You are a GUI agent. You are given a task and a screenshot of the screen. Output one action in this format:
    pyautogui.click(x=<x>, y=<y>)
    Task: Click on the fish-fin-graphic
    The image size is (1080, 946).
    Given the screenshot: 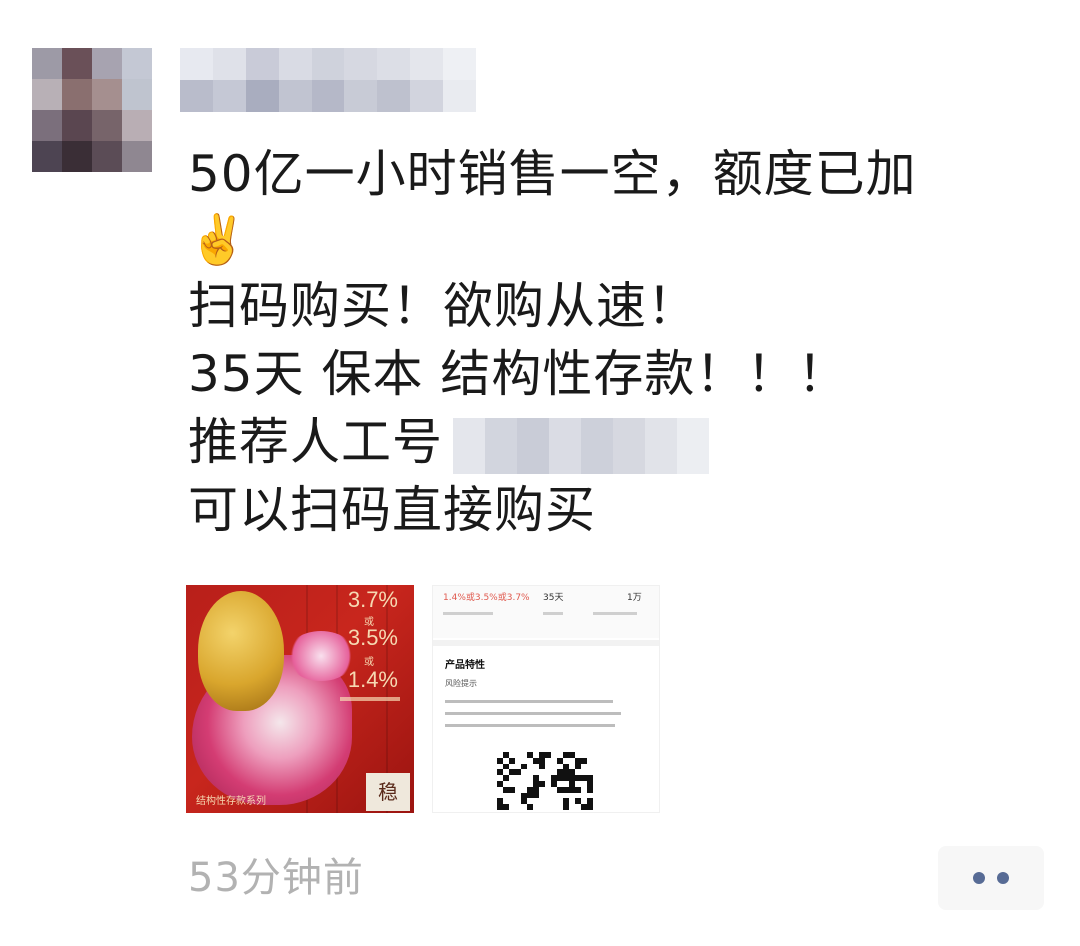 What is the action you would take?
    pyautogui.click(x=321, y=656)
    